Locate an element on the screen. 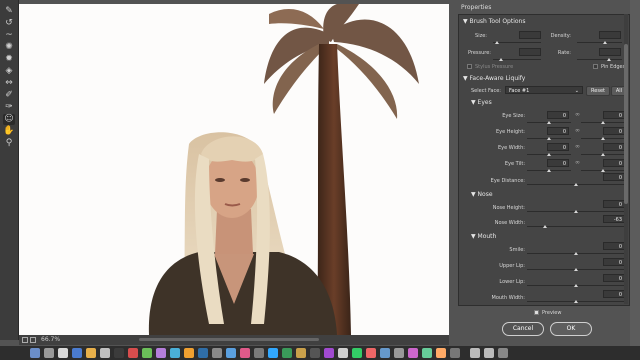  reset-button: Reset is located at coordinates (598, 91).